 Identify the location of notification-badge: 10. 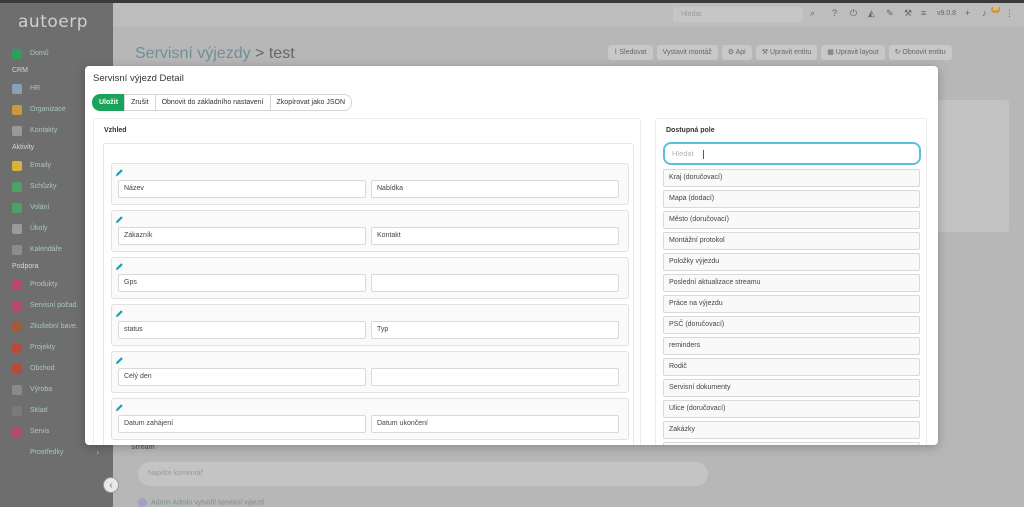
(995, 9).